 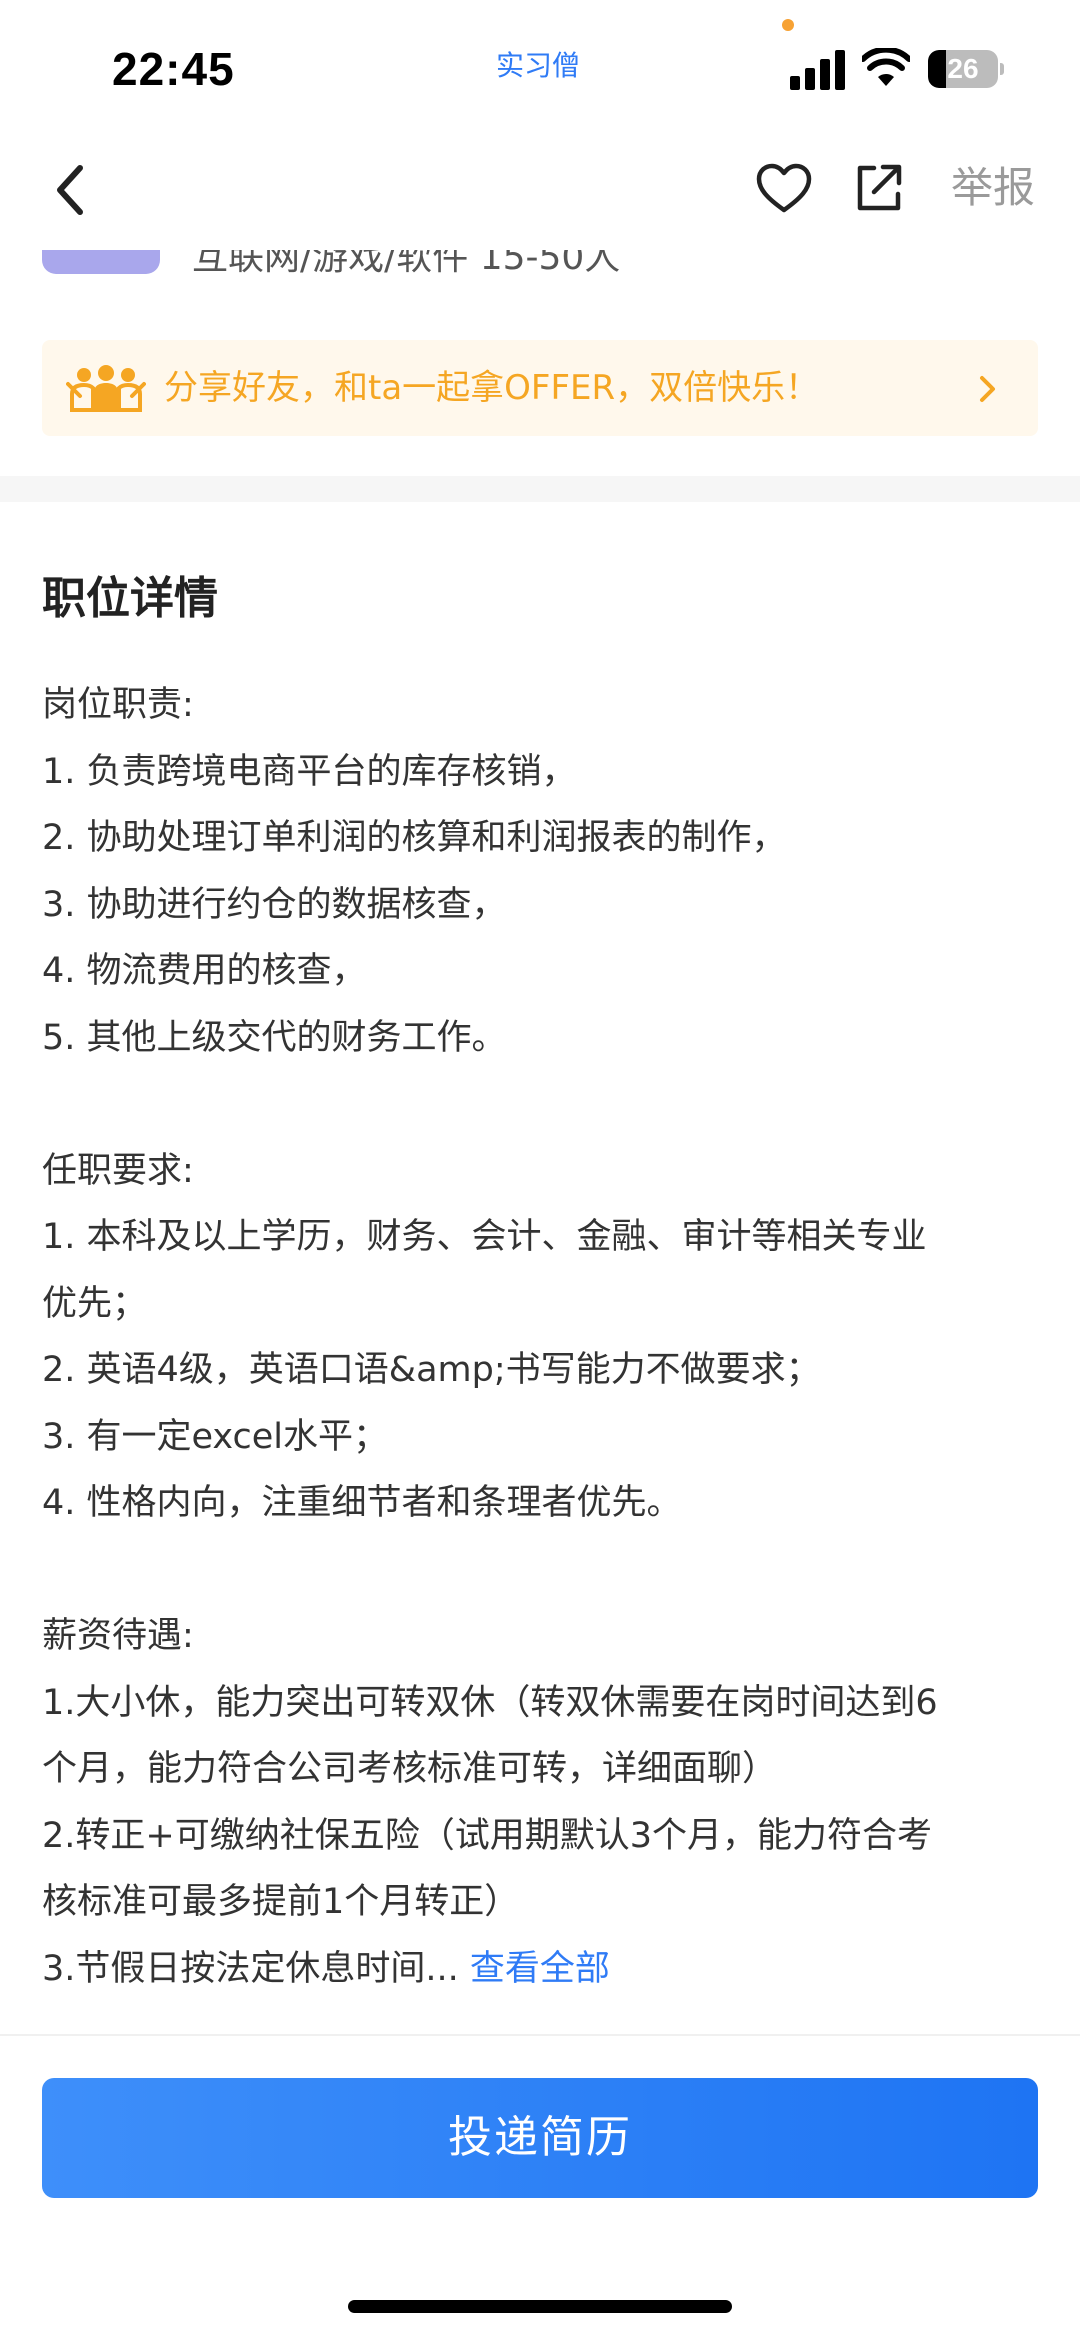 What do you see at coordinates (173, 69) in the screenshot?
I see `status-time: 22:45` at bounding box center [173, 69].